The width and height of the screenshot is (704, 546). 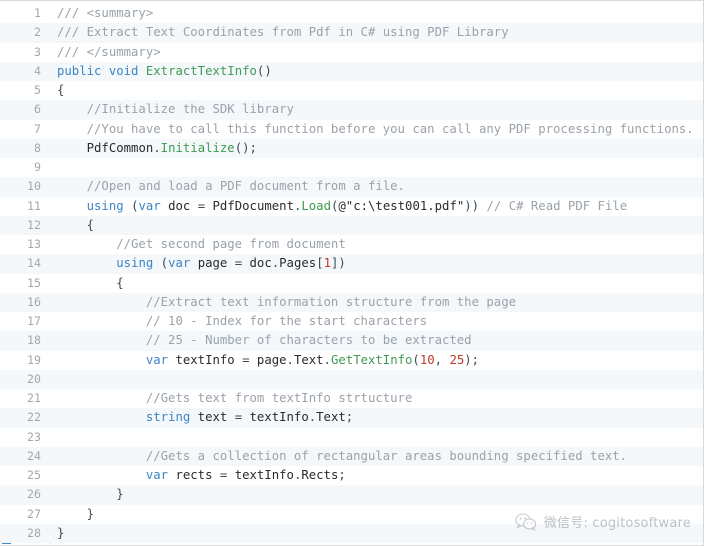 What do you see at coordinates (34, 398) in the screenshot?
I see `line-number: 21` at bounding box center [34, 398].